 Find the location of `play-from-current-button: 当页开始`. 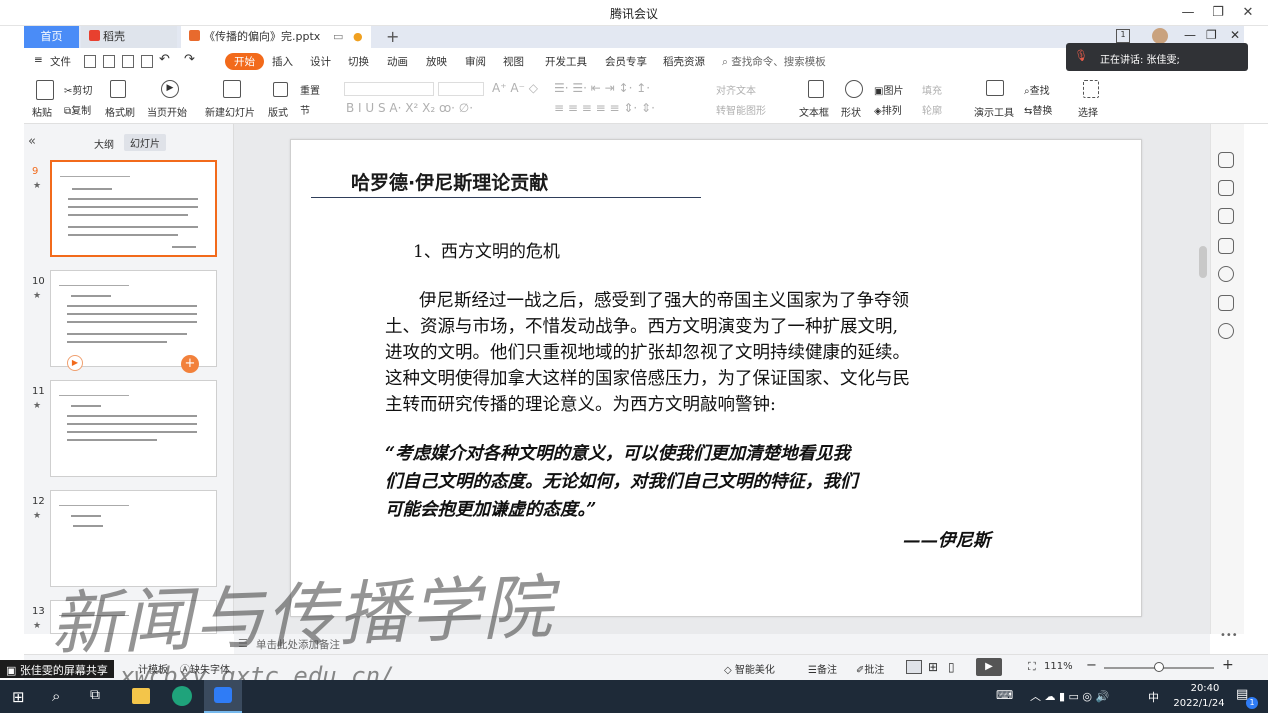

play-from-current-button: 当页开始 is located at coordinates (167, 111).